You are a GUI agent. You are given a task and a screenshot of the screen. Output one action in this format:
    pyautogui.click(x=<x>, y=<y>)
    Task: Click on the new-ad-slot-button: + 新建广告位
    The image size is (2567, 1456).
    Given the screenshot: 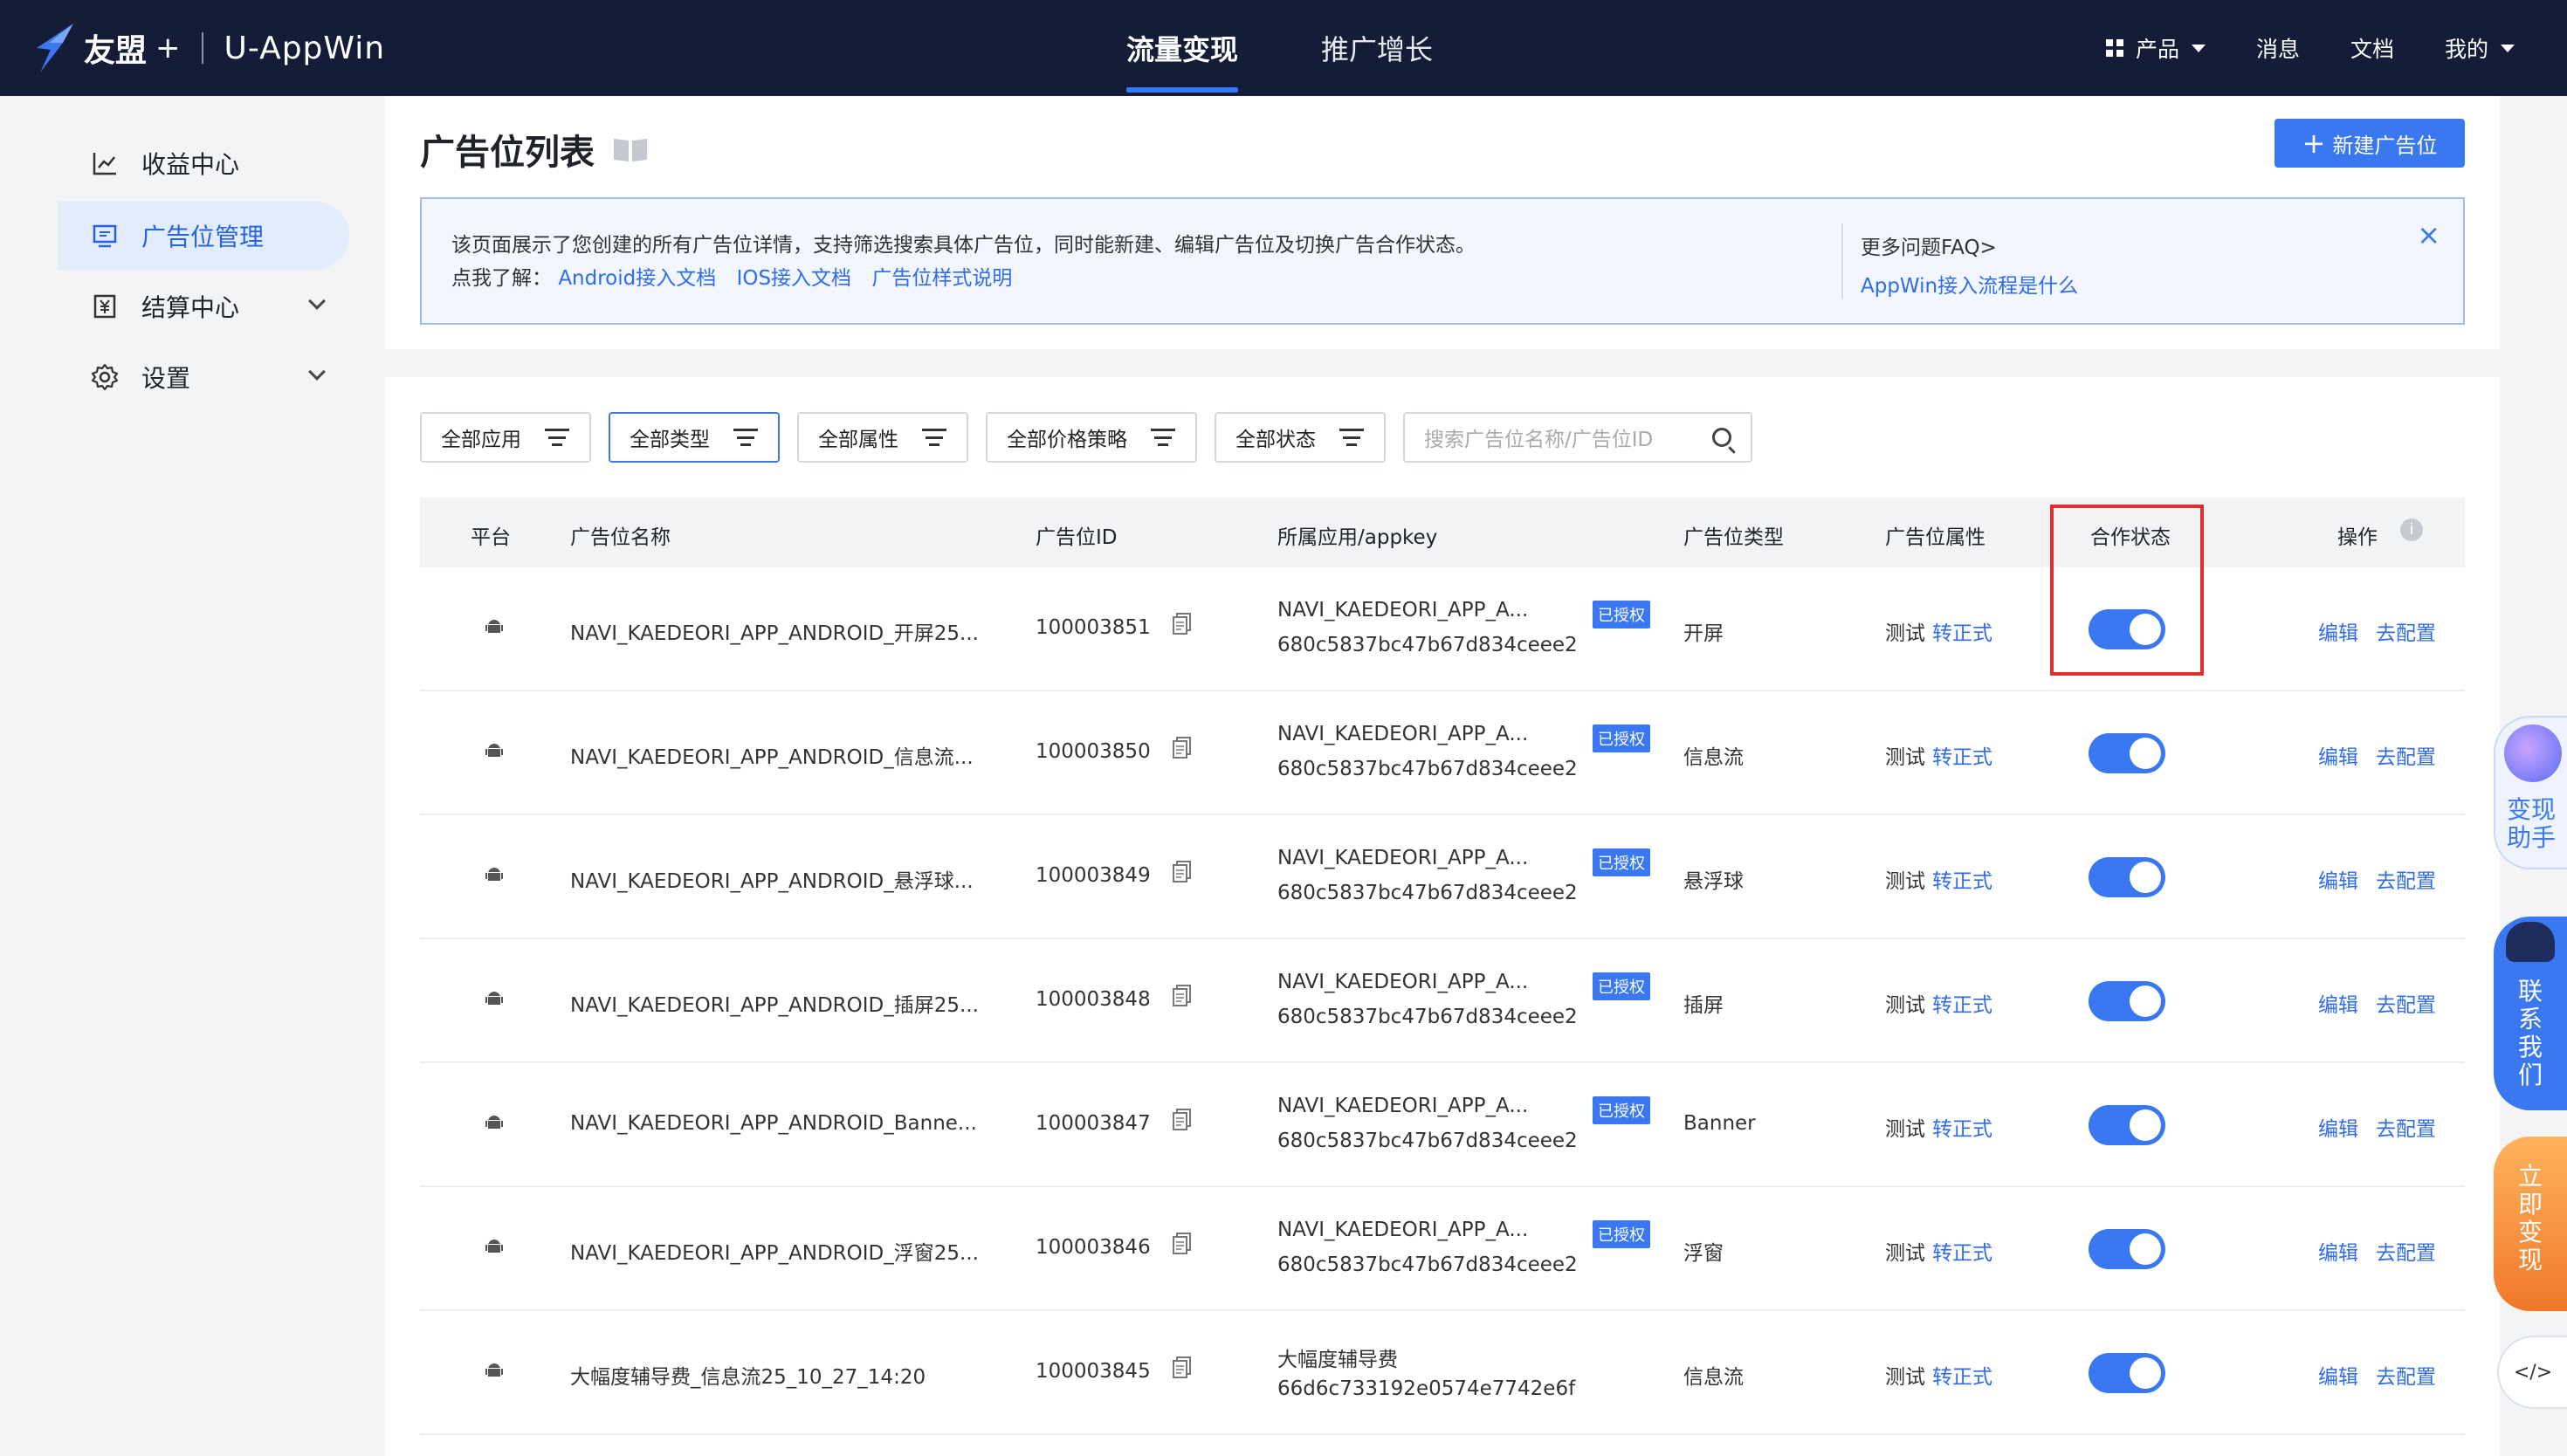 What is the action you would take?
    pyautogui.click(x=2370, y=143)
    